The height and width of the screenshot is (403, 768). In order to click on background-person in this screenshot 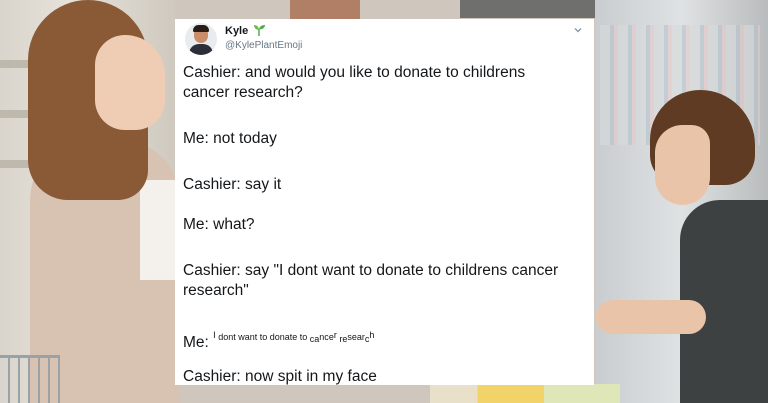, I will do `click(325, 10)`.